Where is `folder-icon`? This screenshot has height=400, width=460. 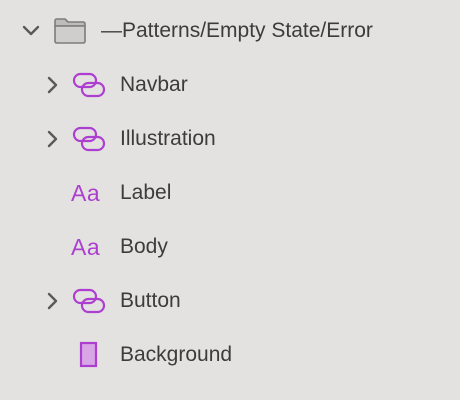
folder-icon is located at coordinates (70, 31).